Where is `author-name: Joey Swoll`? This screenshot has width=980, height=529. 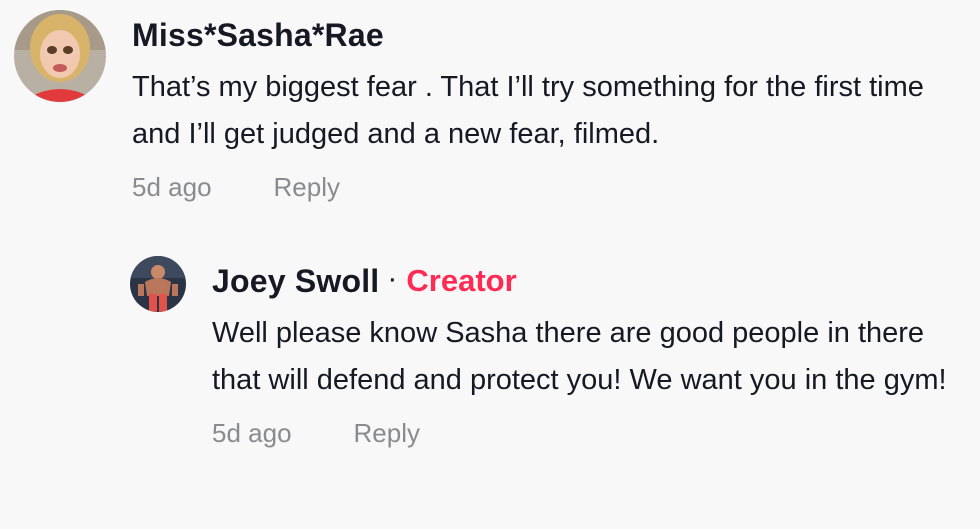
author-name: Joey Swoll is located at coordinates (295, 281).